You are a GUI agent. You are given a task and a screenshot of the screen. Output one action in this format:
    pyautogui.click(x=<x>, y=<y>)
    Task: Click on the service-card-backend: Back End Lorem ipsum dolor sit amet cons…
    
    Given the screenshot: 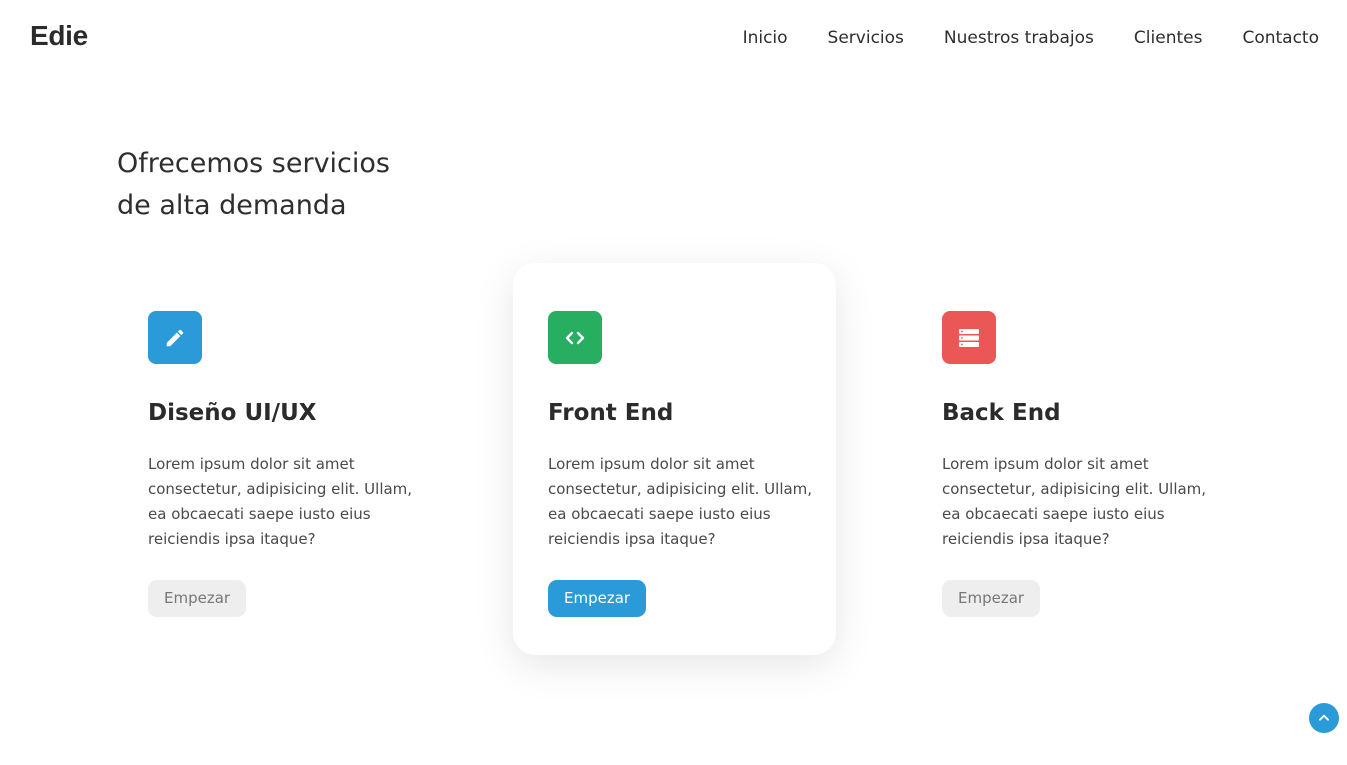 What is the action you would take?
    pyautogui.click(x=1068, y=459)
    